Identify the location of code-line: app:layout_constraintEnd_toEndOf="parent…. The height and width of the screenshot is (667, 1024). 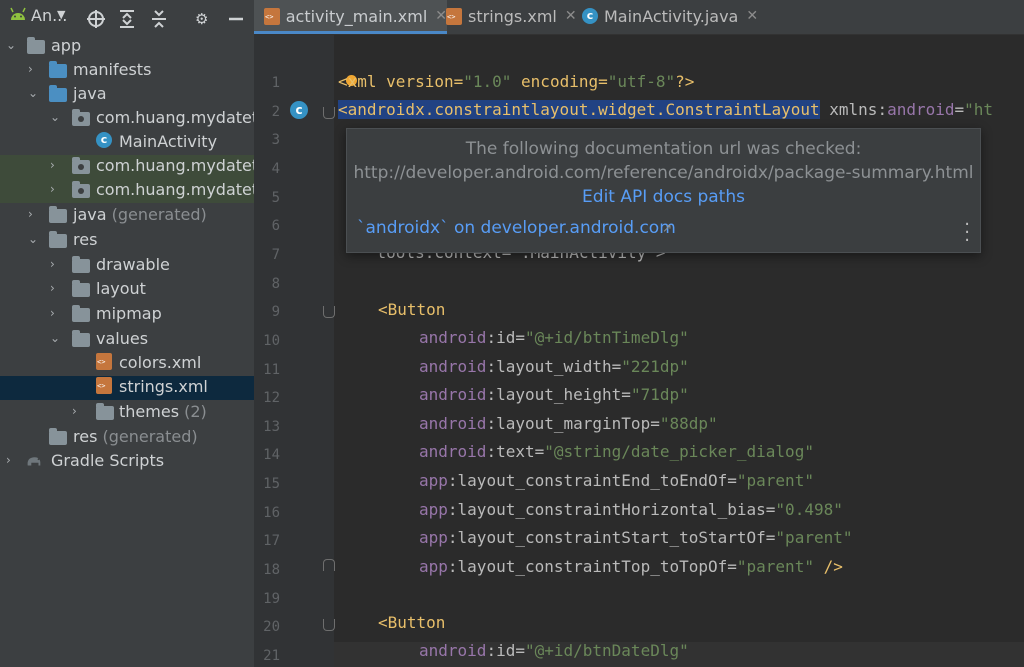
(616, 480).